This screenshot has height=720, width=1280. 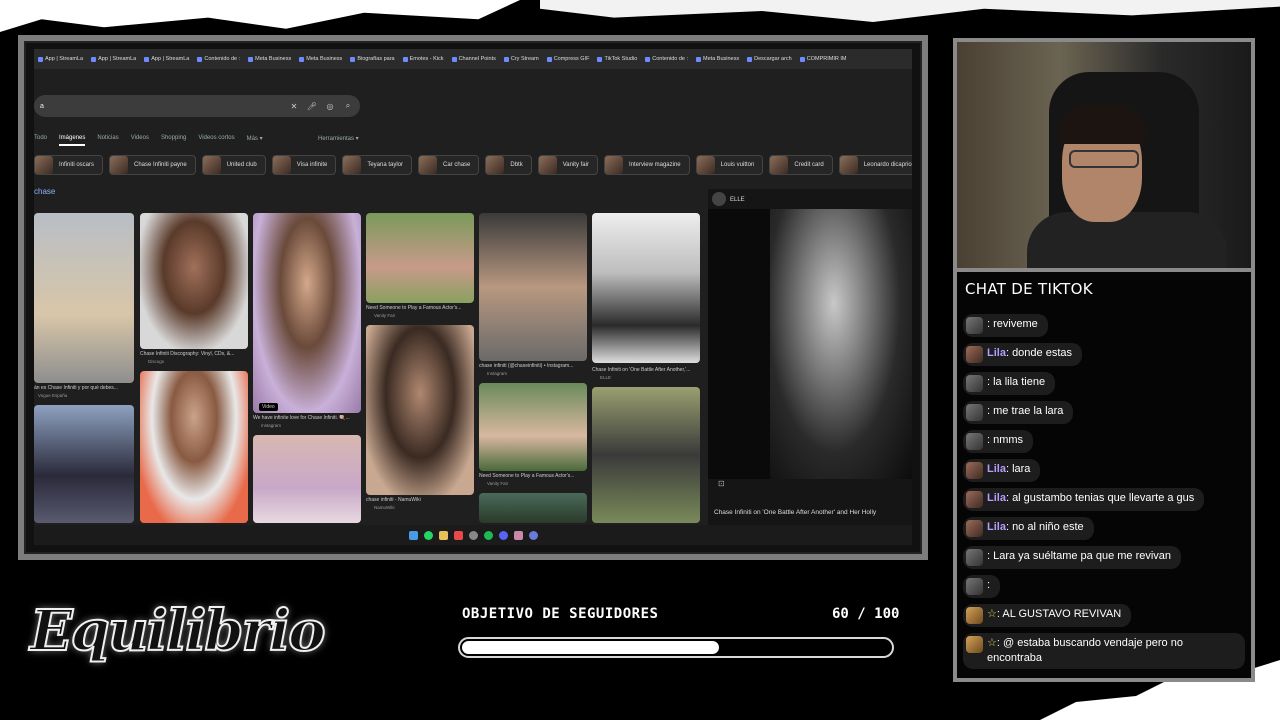 What do you see at coordinates (72, 140) in the screenshot?
I see `search-tab: Imágenes` at bounding box center [72, 140].